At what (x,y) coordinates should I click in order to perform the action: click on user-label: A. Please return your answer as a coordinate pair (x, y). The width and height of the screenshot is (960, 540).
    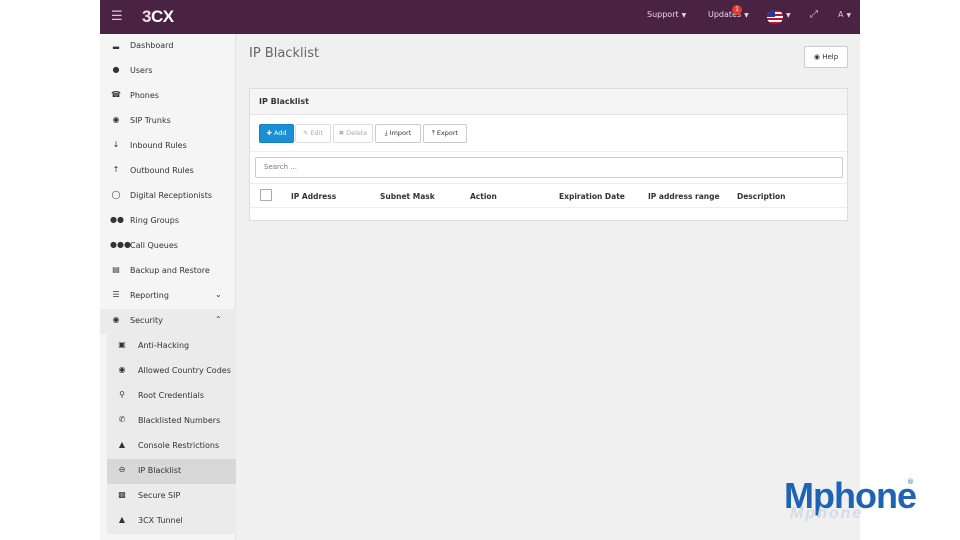
    Looking at the image, I should click on (841, 14).